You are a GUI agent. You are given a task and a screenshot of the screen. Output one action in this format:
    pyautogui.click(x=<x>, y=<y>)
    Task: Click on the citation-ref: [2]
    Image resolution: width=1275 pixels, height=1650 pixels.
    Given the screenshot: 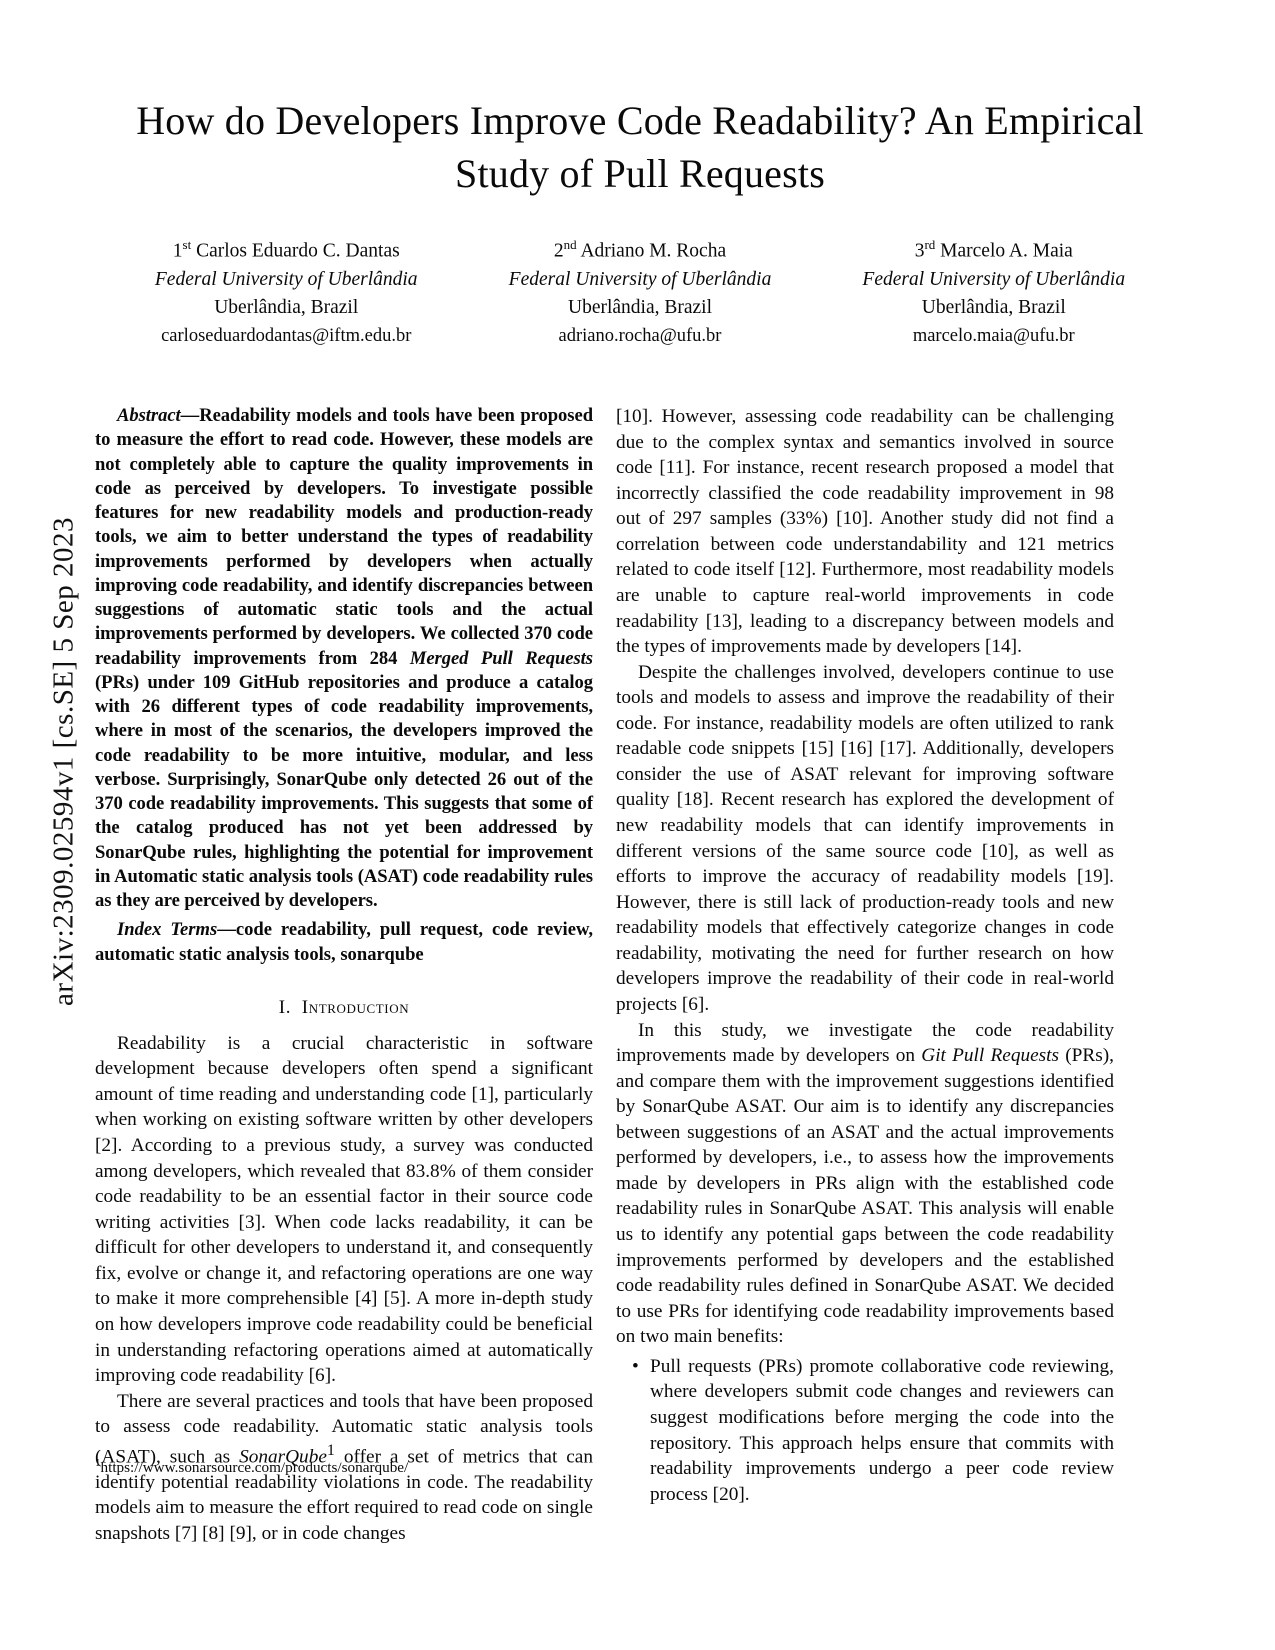 What is the action you would take?
    pyautogui.click(x=106, y=1145)
    